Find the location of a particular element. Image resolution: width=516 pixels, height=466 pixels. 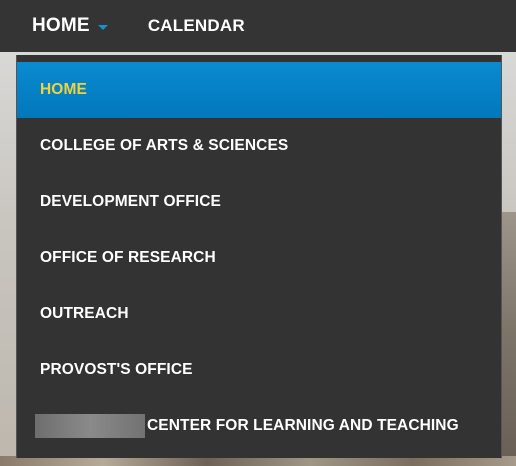

menu-item-outreach: OUTREACH is located at coordinates (259, 314).